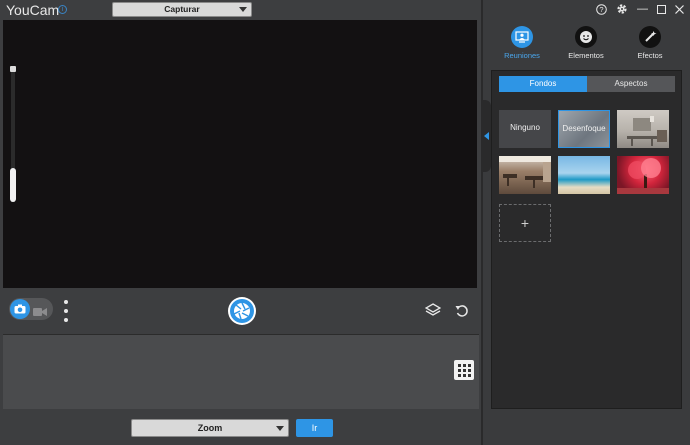  Describe the element at coordinates (643, 129) in the screenshot. I see `background-room` at that location.